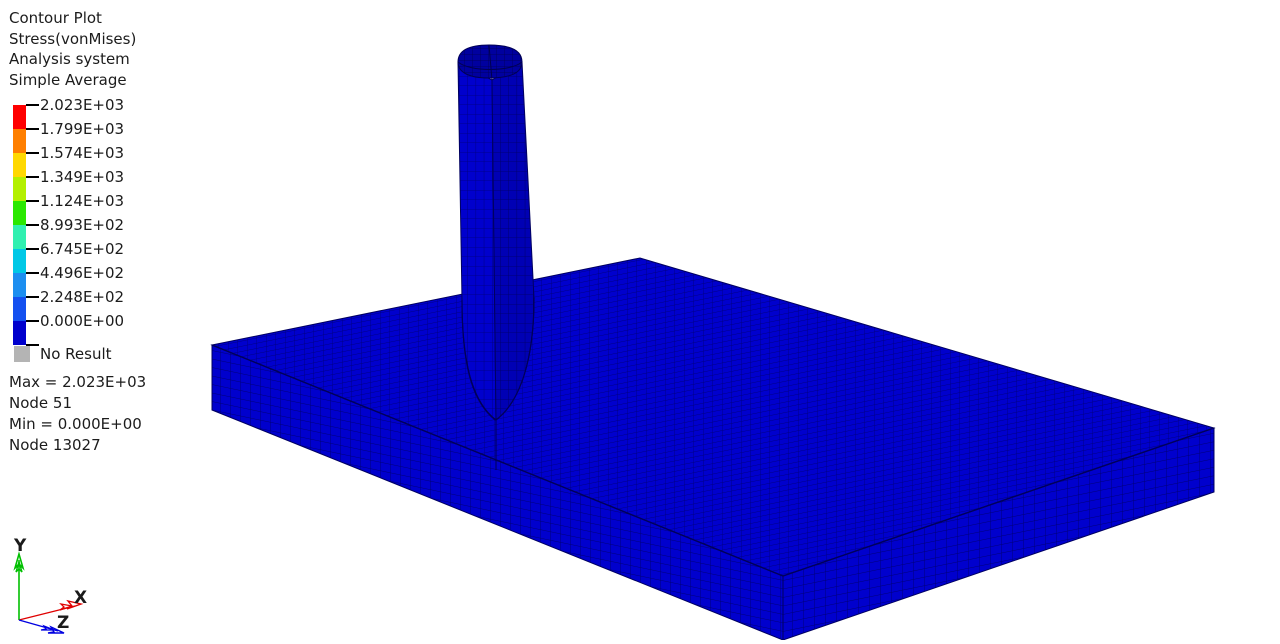  Describe the element at coordinates (60, 584) in the screenshot. I see `axis-triad: Y X Z` at that location.